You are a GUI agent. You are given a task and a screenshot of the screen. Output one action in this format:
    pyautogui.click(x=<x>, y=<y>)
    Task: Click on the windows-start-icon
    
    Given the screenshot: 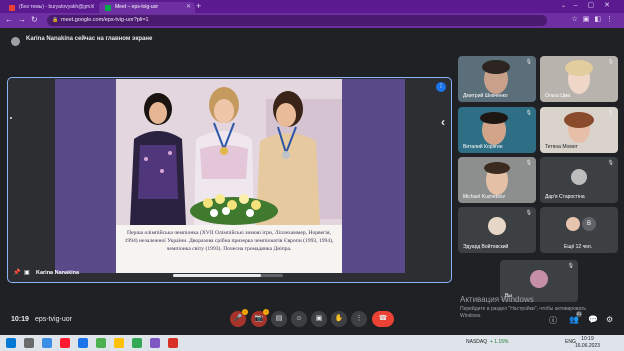 What is the action you would take?
    pyautogui.click(x=11, y=343)
    